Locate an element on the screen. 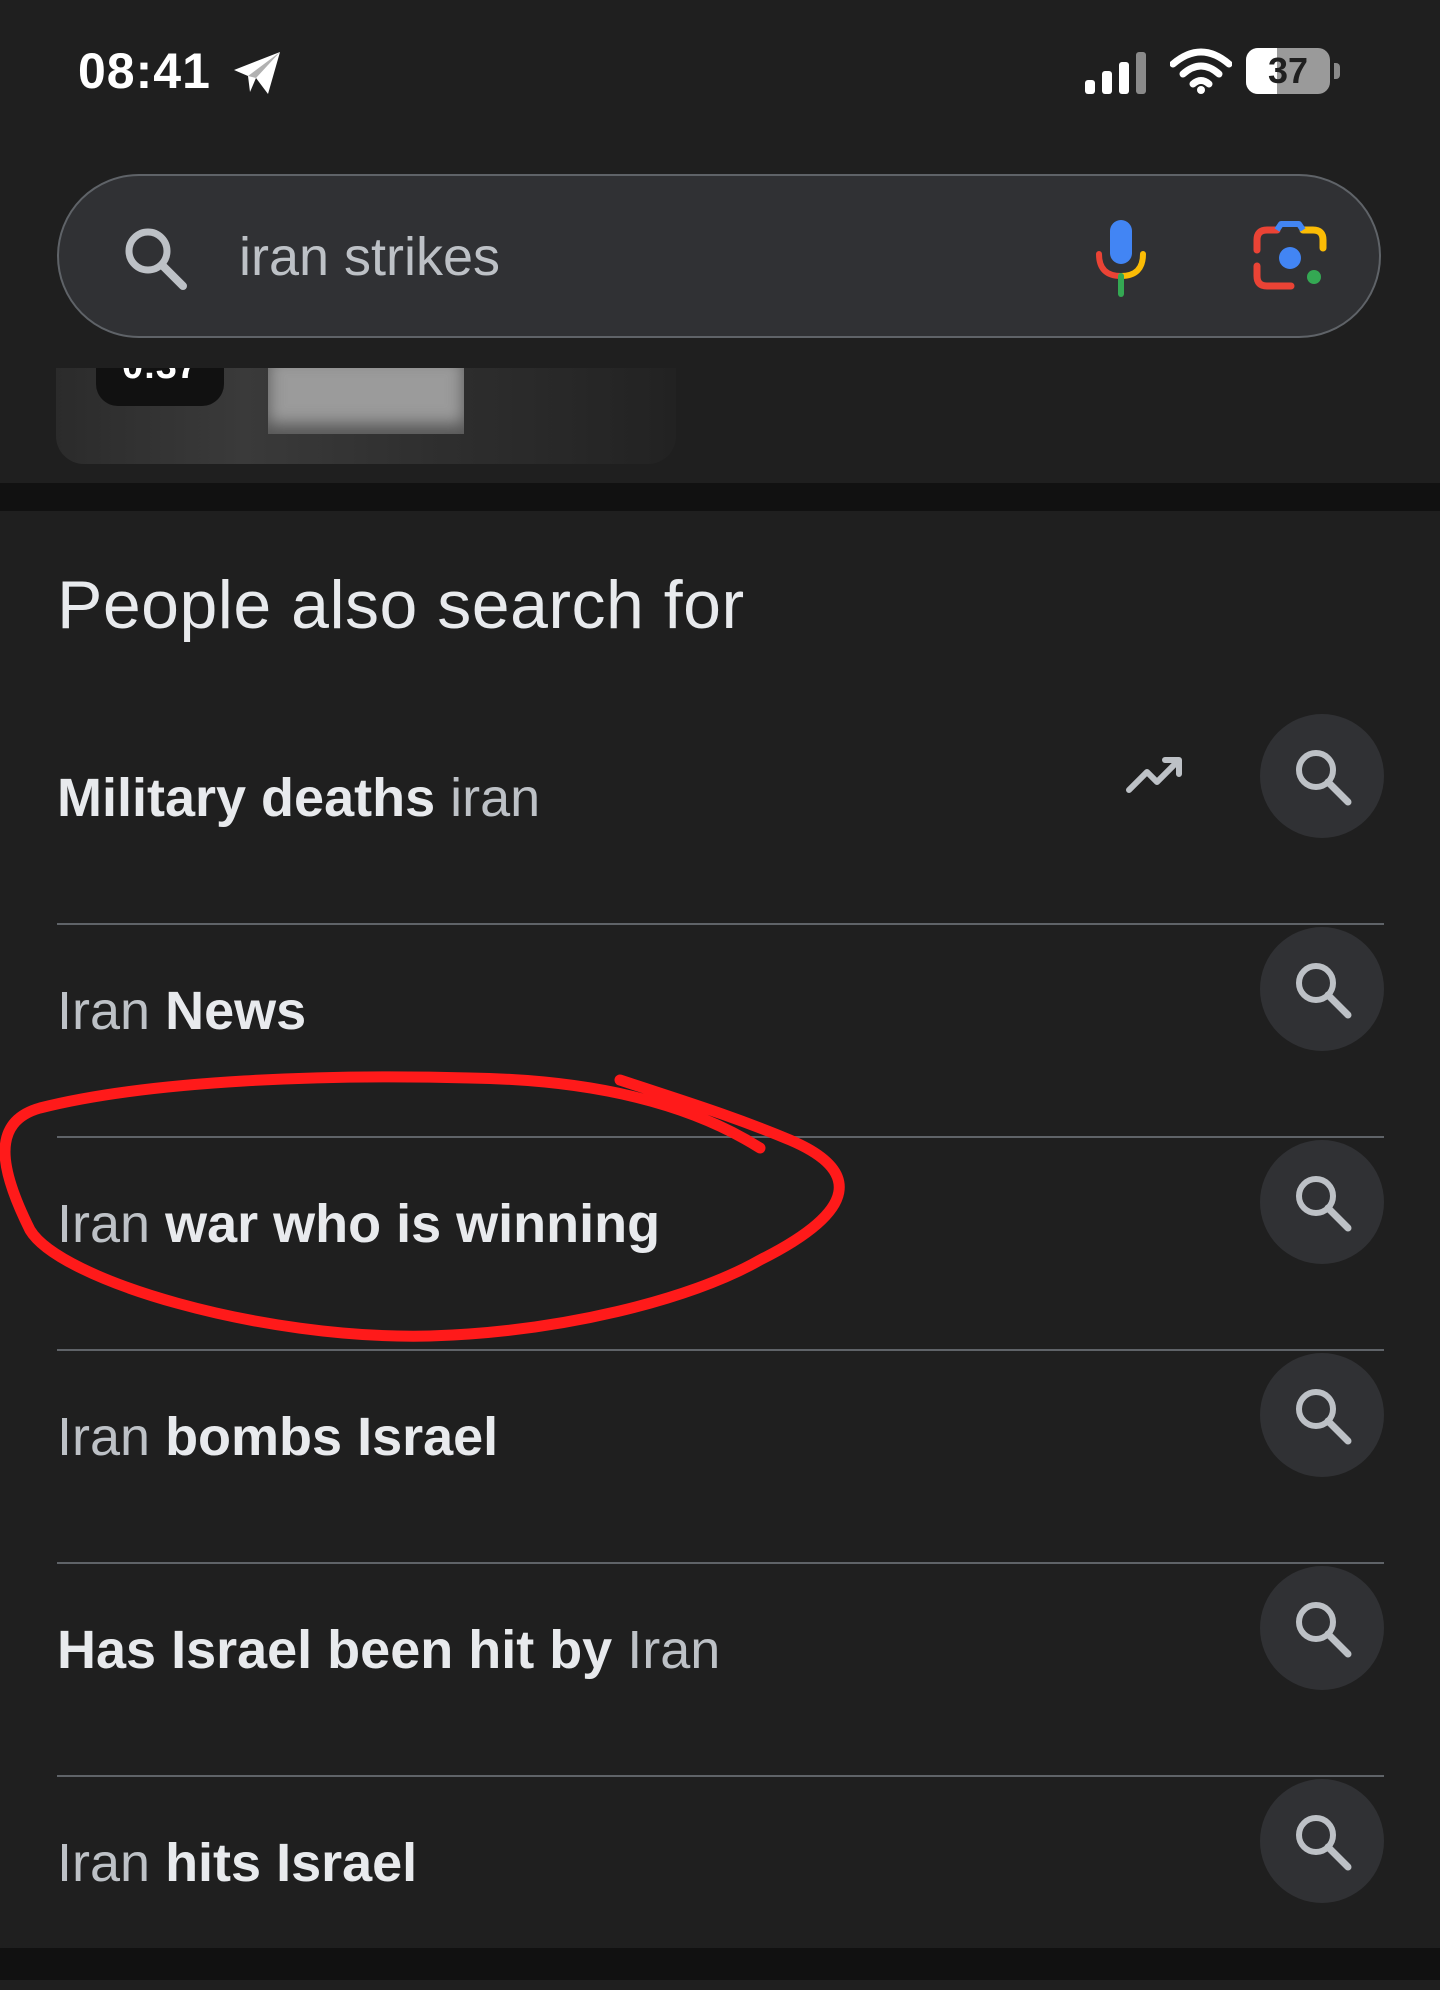  related-search-item: Iran bombs Israel is located at coordinates (720, 1457).